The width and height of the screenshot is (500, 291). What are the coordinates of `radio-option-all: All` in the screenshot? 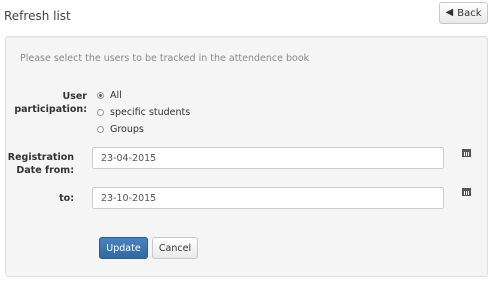 It's located at (109, 95).